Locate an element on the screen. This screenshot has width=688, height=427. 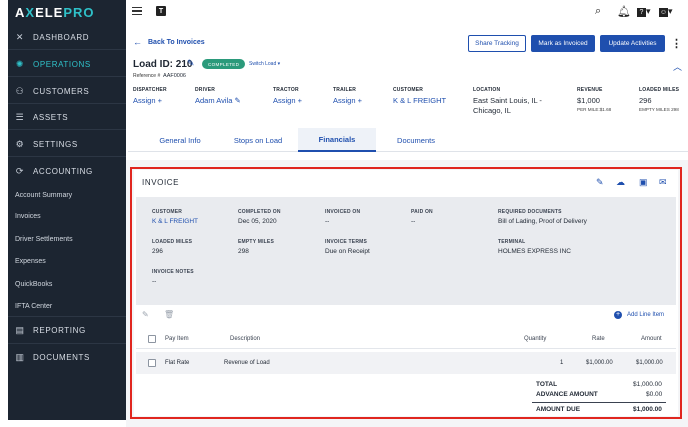
summary-customer-link: K & L FREIGHT is located at coordinates (175, 221).